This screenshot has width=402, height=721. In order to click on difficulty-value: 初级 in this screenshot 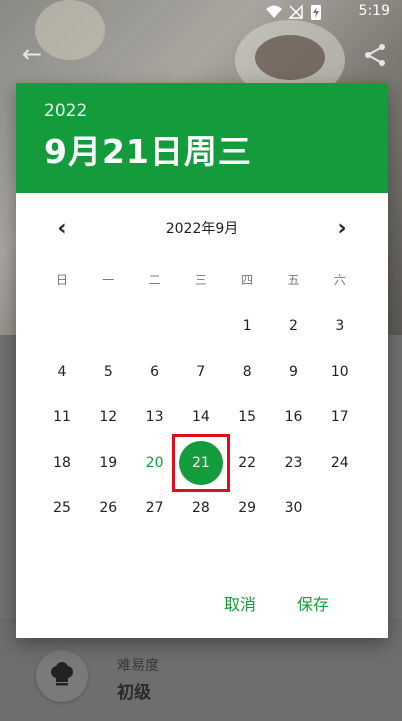, I will do `click(134, 693)`.